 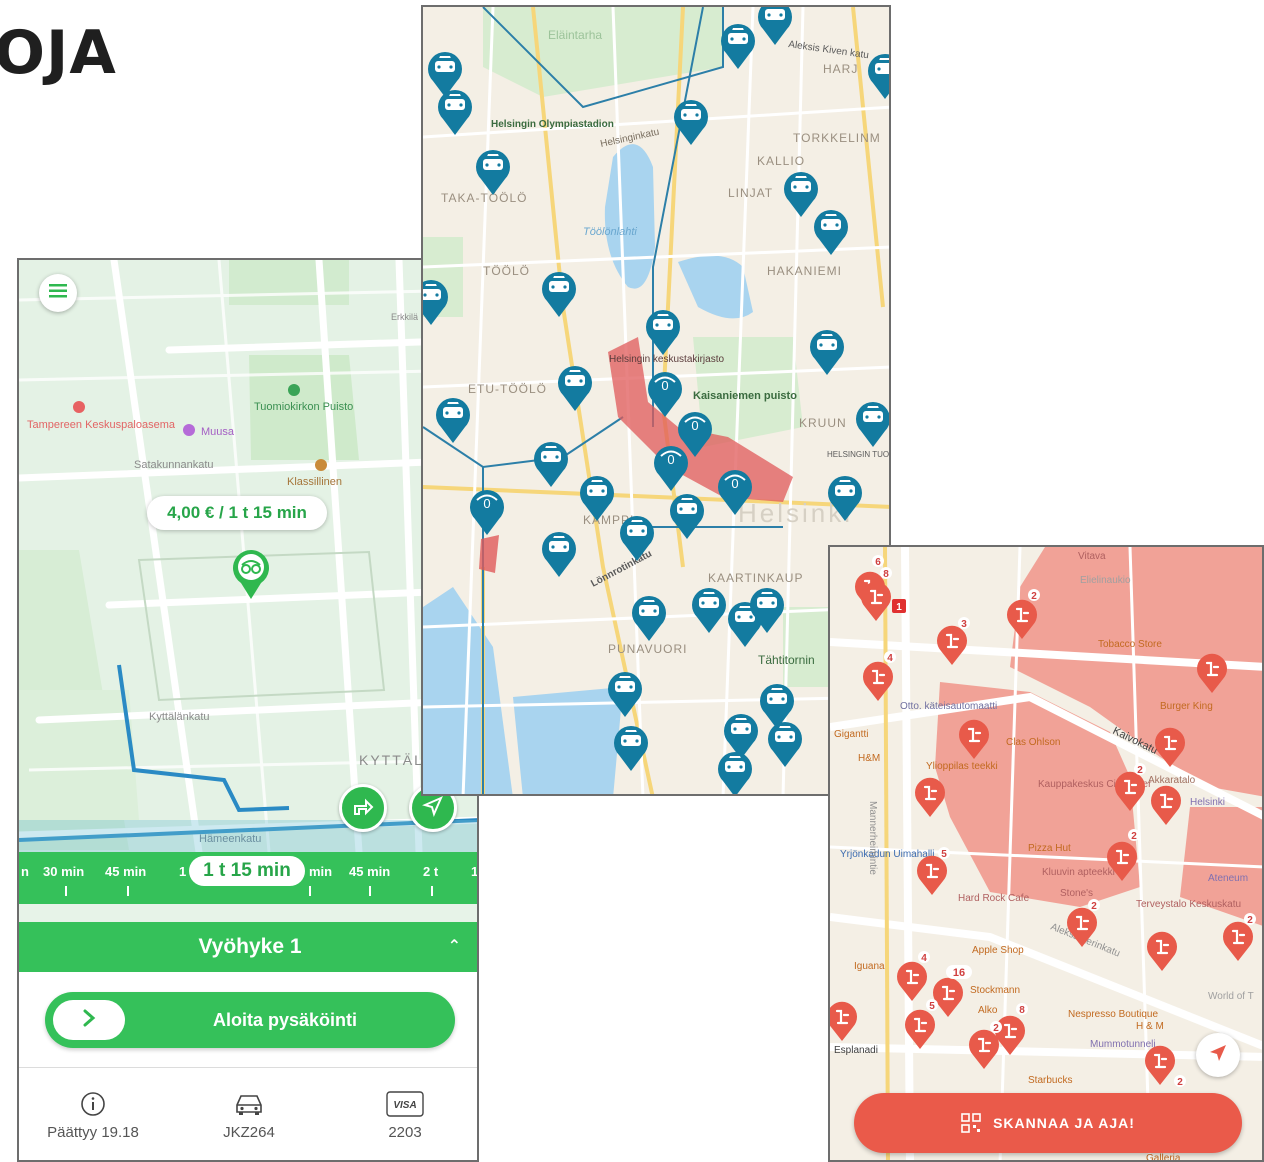 I want to click on payment-info: VISA 2203, so click(x=405, y=1115).